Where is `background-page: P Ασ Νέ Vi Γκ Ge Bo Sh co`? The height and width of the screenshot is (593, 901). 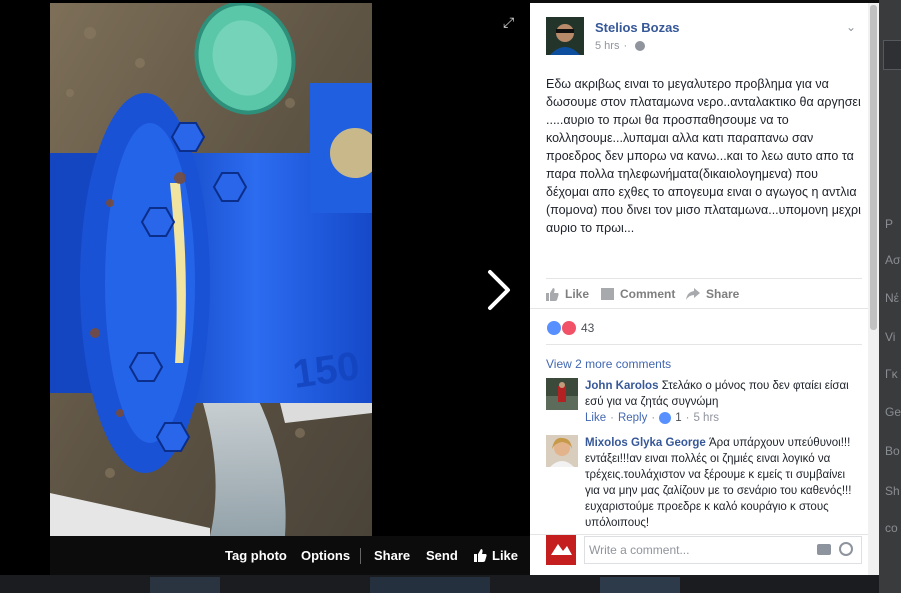 background-page: P Ασ Νέ Vi Γκ Ge Bo Sh co is located at coordinates (890, 296).